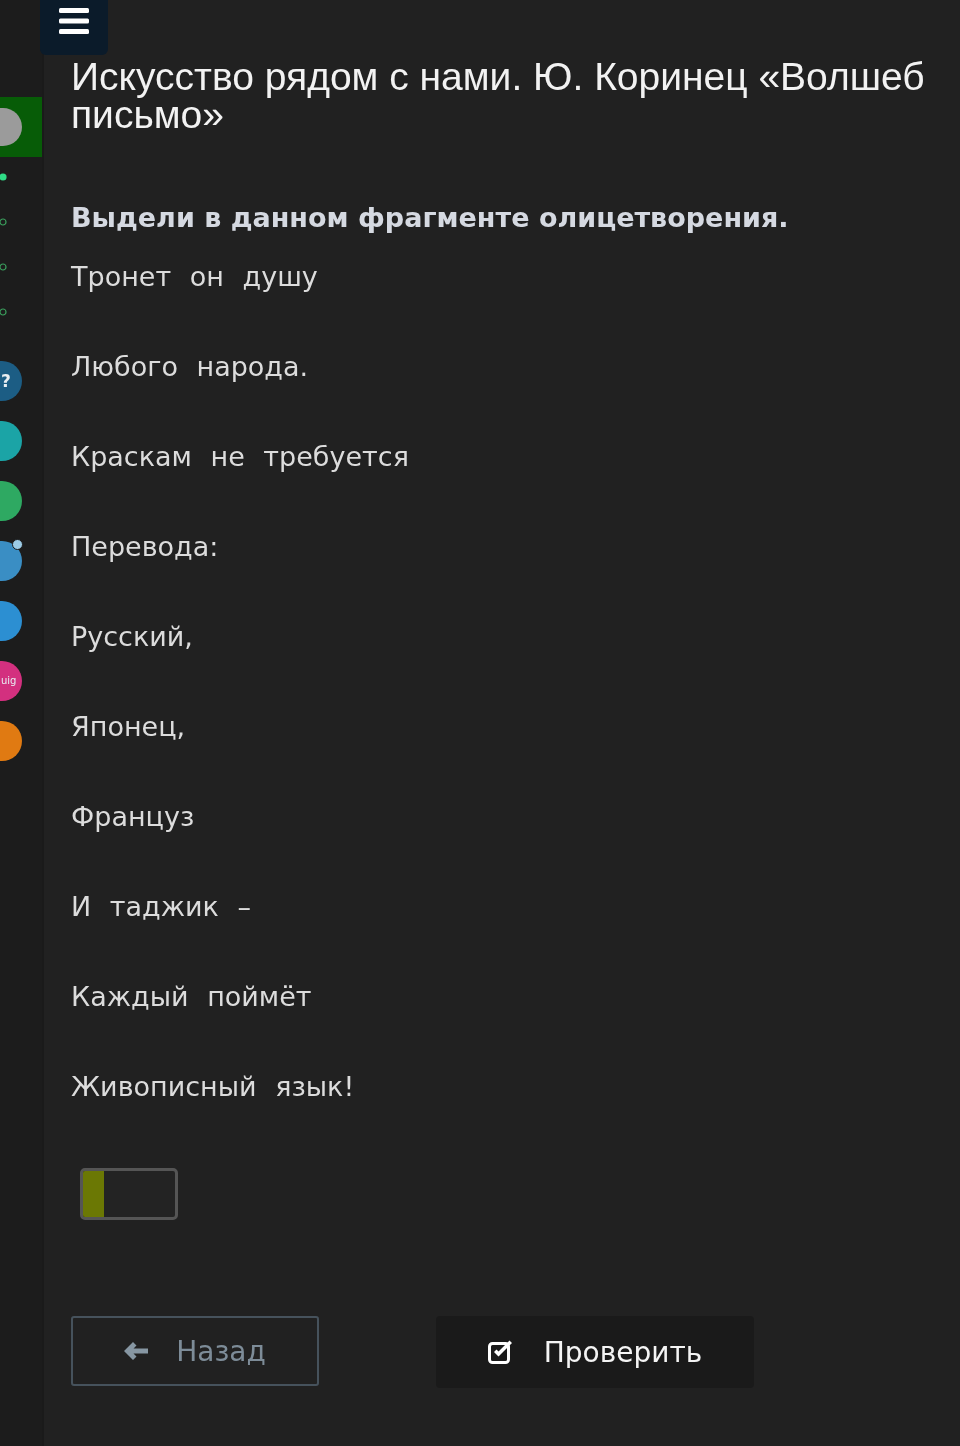 Image resolution: width=960 pixels, height=1446 pixels. Describe the element at coordinates (191, 997) in the screenshot. I see `poem-line: Каждый поймёт` at that location.